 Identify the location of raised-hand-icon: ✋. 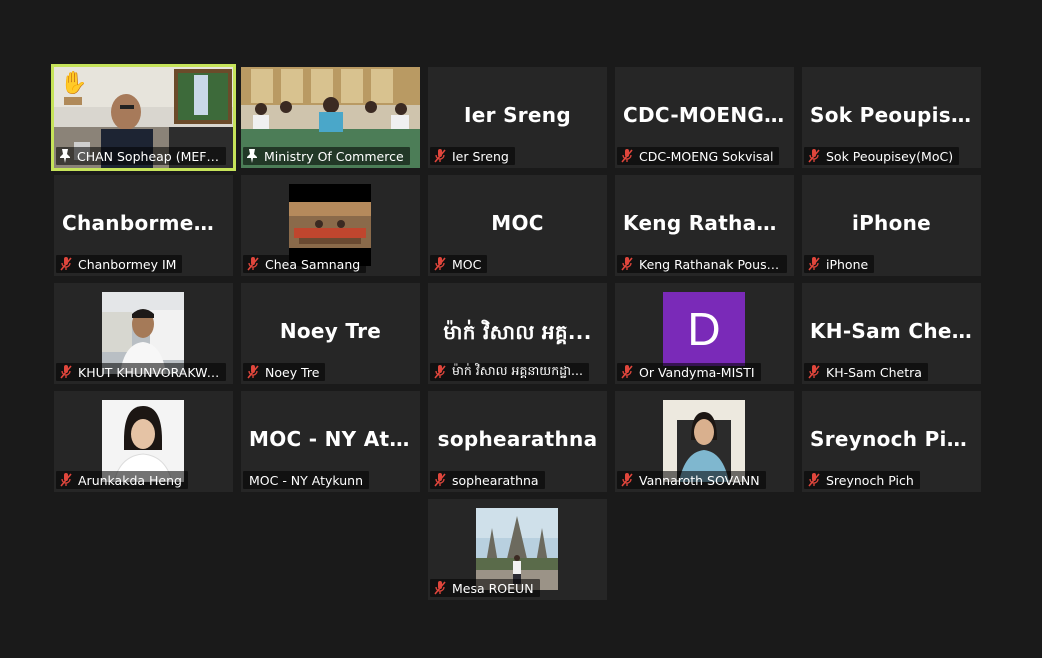
(74, 83).